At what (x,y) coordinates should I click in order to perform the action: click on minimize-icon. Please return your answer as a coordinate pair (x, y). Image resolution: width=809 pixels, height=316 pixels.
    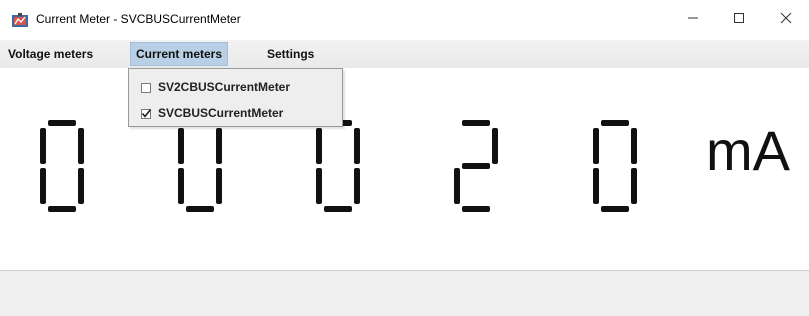
    Looking at the image, I should click on (693, 20).